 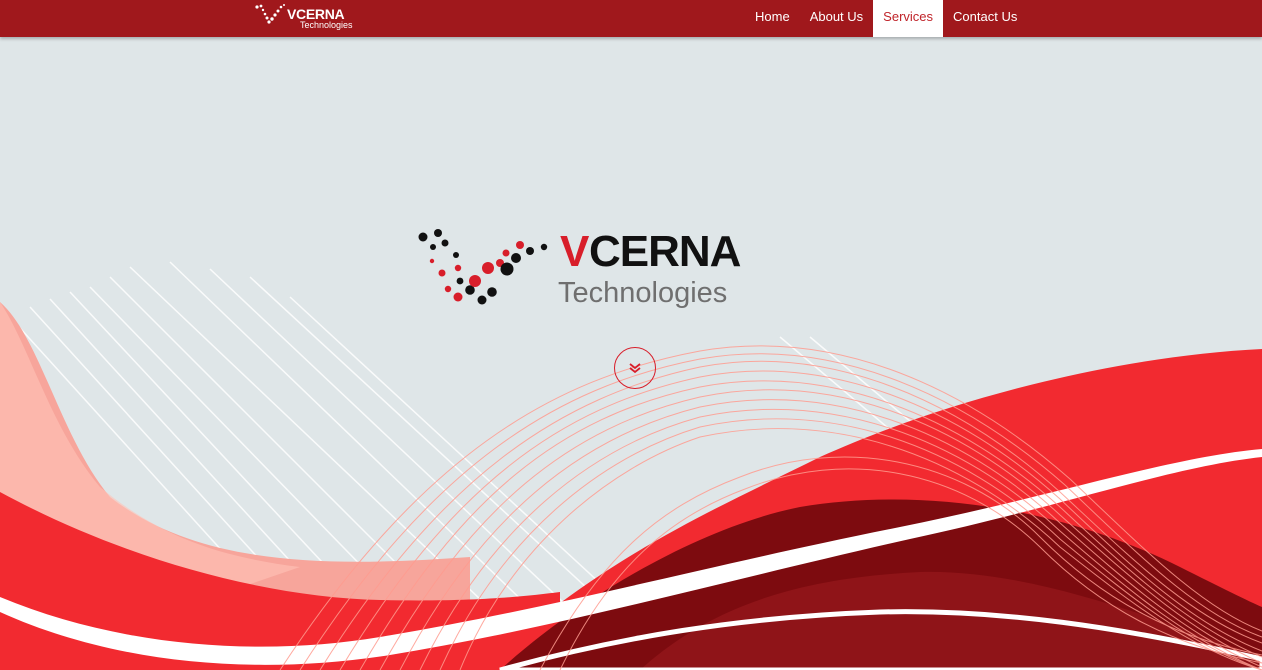 What do you see at coordinates (772, 18) in the screenshot?
I see `nav-item-home: Home` at bounding box center [772, 18].